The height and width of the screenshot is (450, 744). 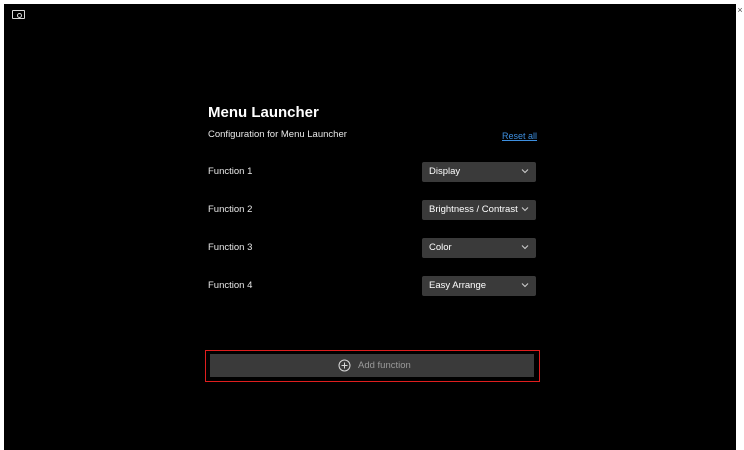 What do you see at coordinates (18, 14) in the screenshot?
I see `monitor-icon` at bounding box center [18, 14].